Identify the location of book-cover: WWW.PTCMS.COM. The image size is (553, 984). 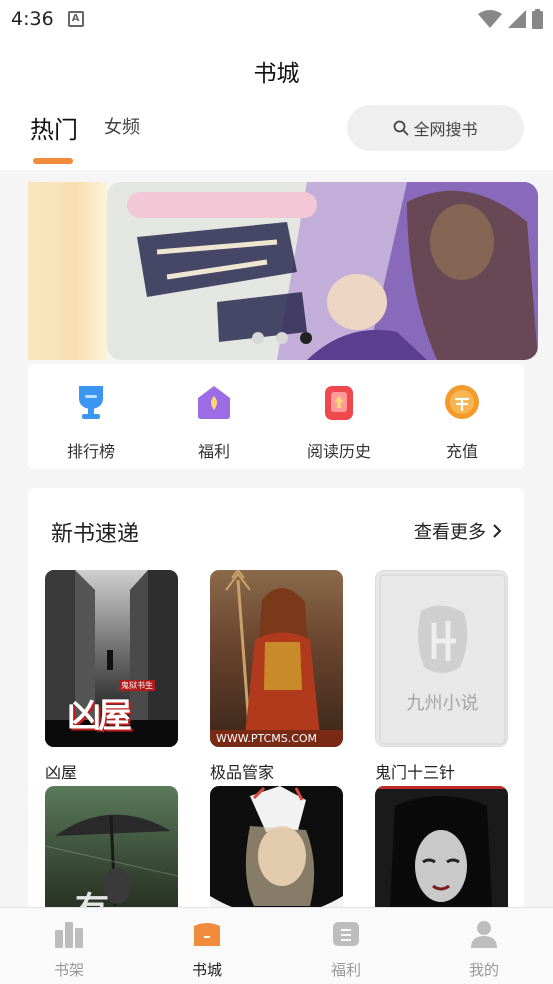
(276, 658).